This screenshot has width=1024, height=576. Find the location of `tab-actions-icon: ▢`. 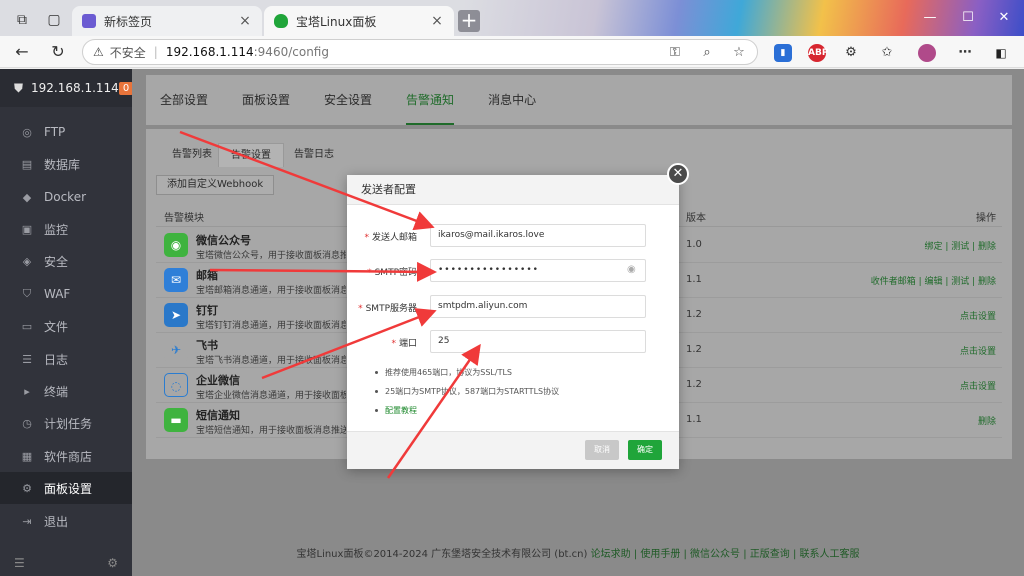

tab-actions-icon: ▢ is located at coordinates (54, 20).